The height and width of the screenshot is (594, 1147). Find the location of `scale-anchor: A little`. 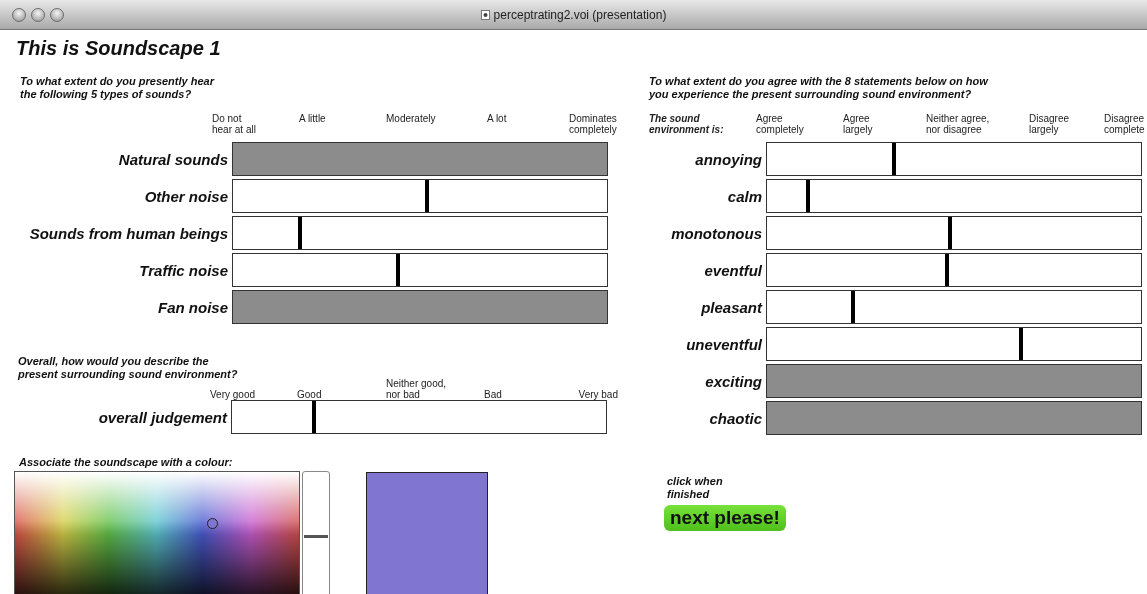

scale-anchor: A little is located at coordinates (313, 119).